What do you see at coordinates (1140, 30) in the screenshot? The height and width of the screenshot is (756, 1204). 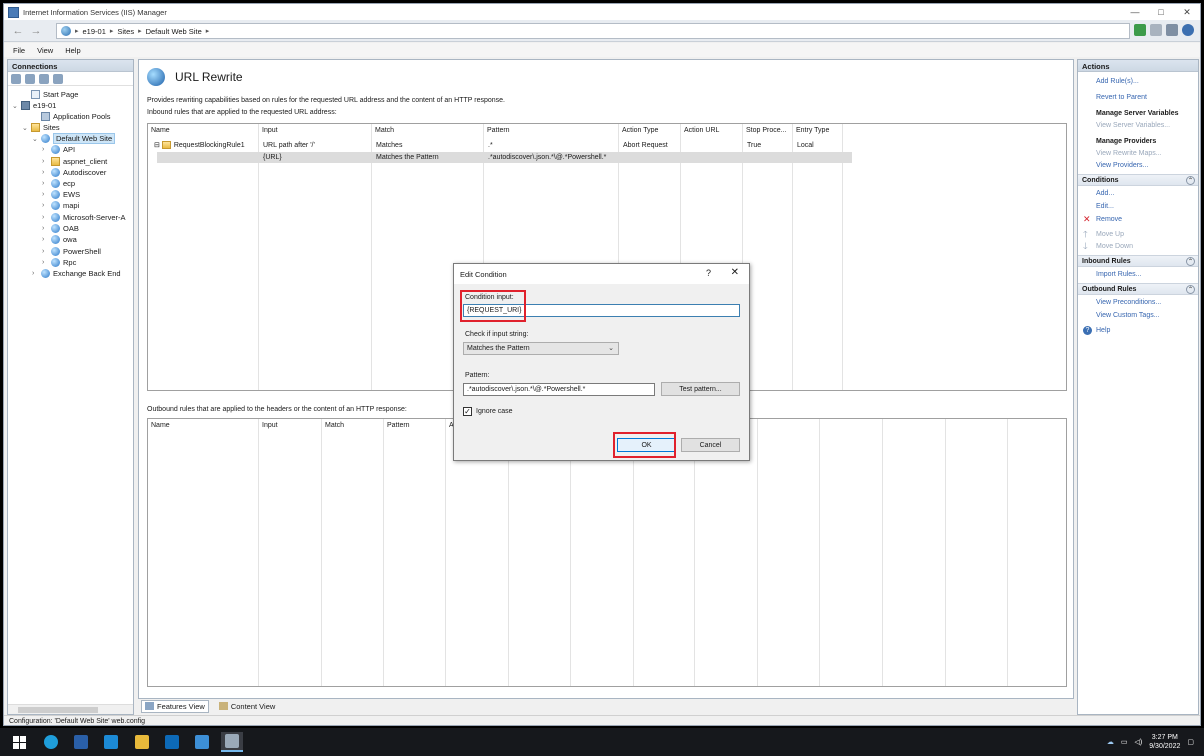 I see `refresh-icon` at bounding box center [1140, 30].